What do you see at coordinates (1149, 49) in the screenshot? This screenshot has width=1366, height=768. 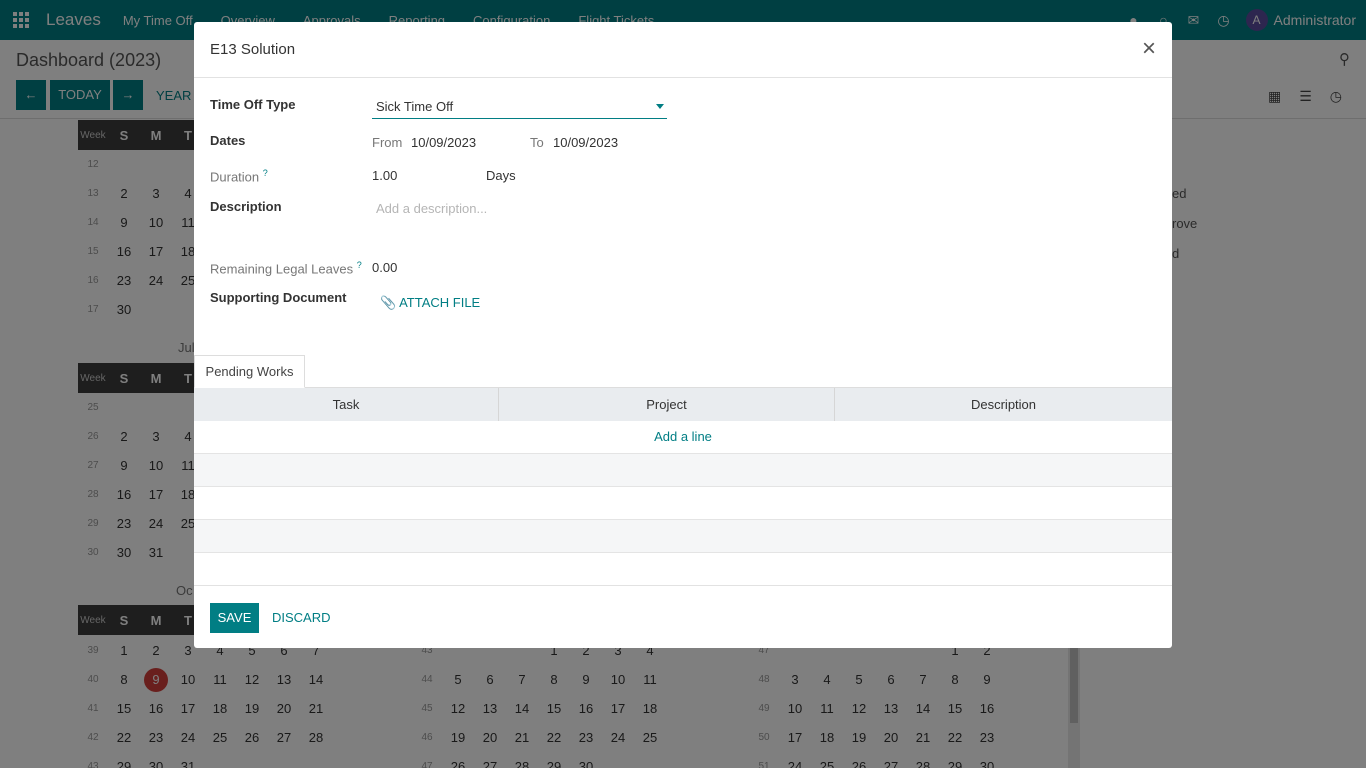 I see `close-icon: ×` at bounding box center [1149, 49].